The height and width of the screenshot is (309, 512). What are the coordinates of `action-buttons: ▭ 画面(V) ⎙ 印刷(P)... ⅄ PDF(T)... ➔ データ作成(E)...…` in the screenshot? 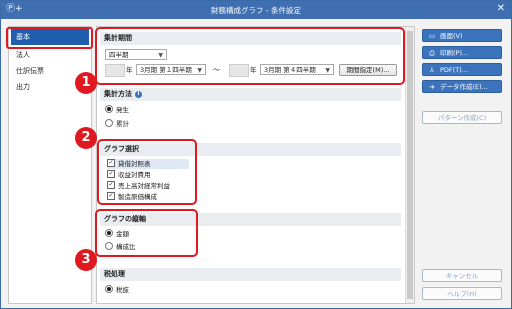 It's located at (463, 164).